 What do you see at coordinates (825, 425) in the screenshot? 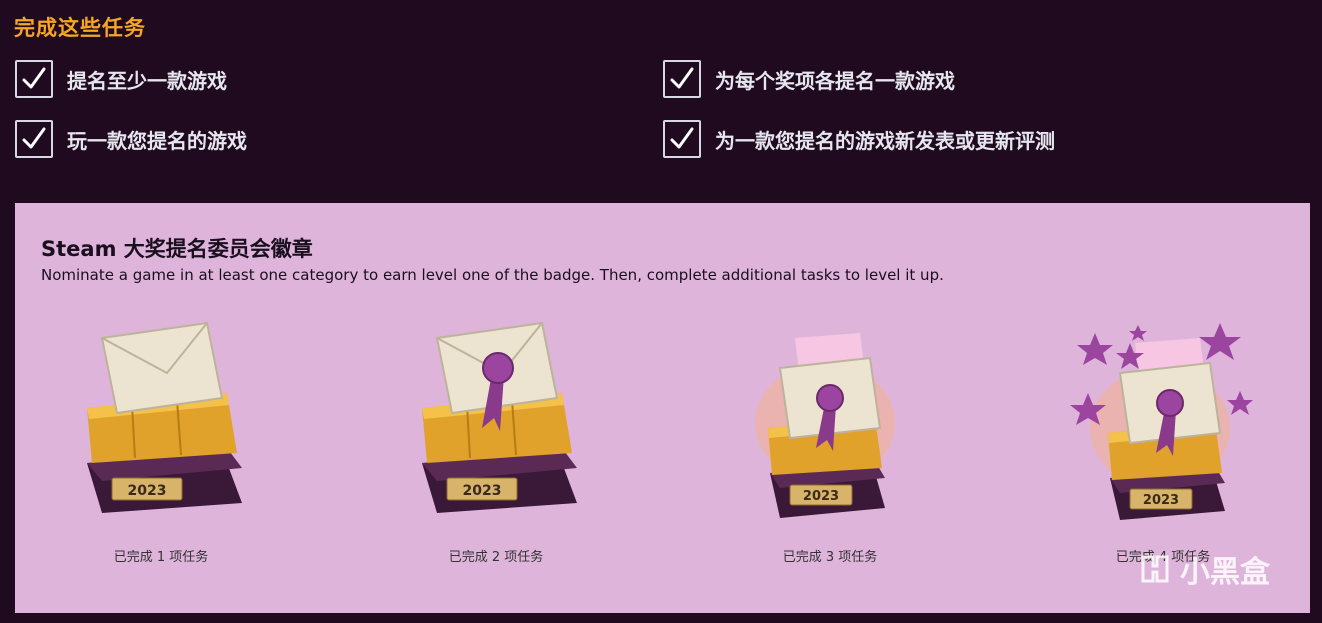
I see `badge-level-3-icon: 2023` at bounding box center [825, 425].